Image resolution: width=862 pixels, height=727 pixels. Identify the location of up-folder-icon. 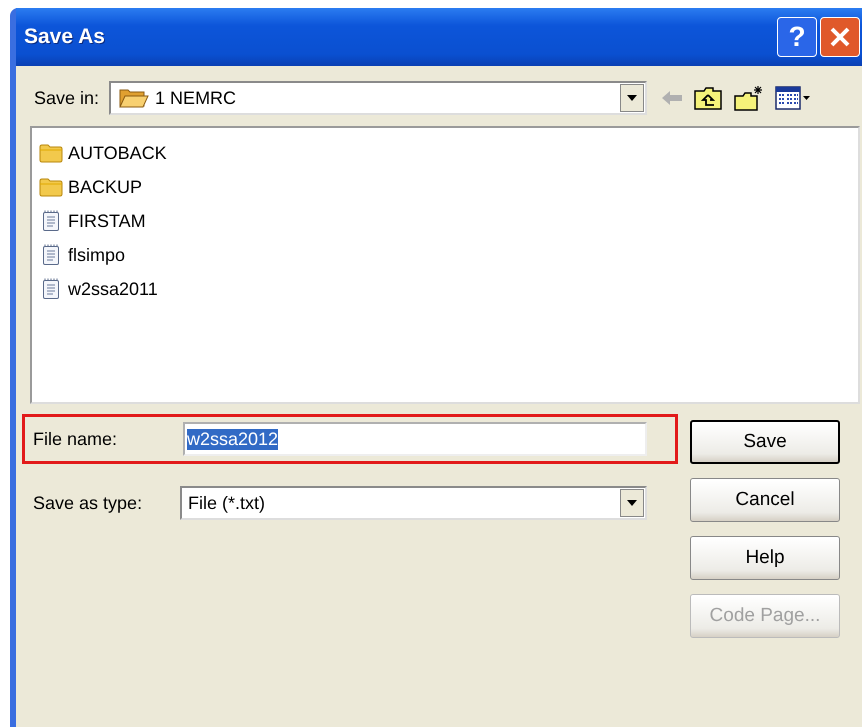
(708, 98).